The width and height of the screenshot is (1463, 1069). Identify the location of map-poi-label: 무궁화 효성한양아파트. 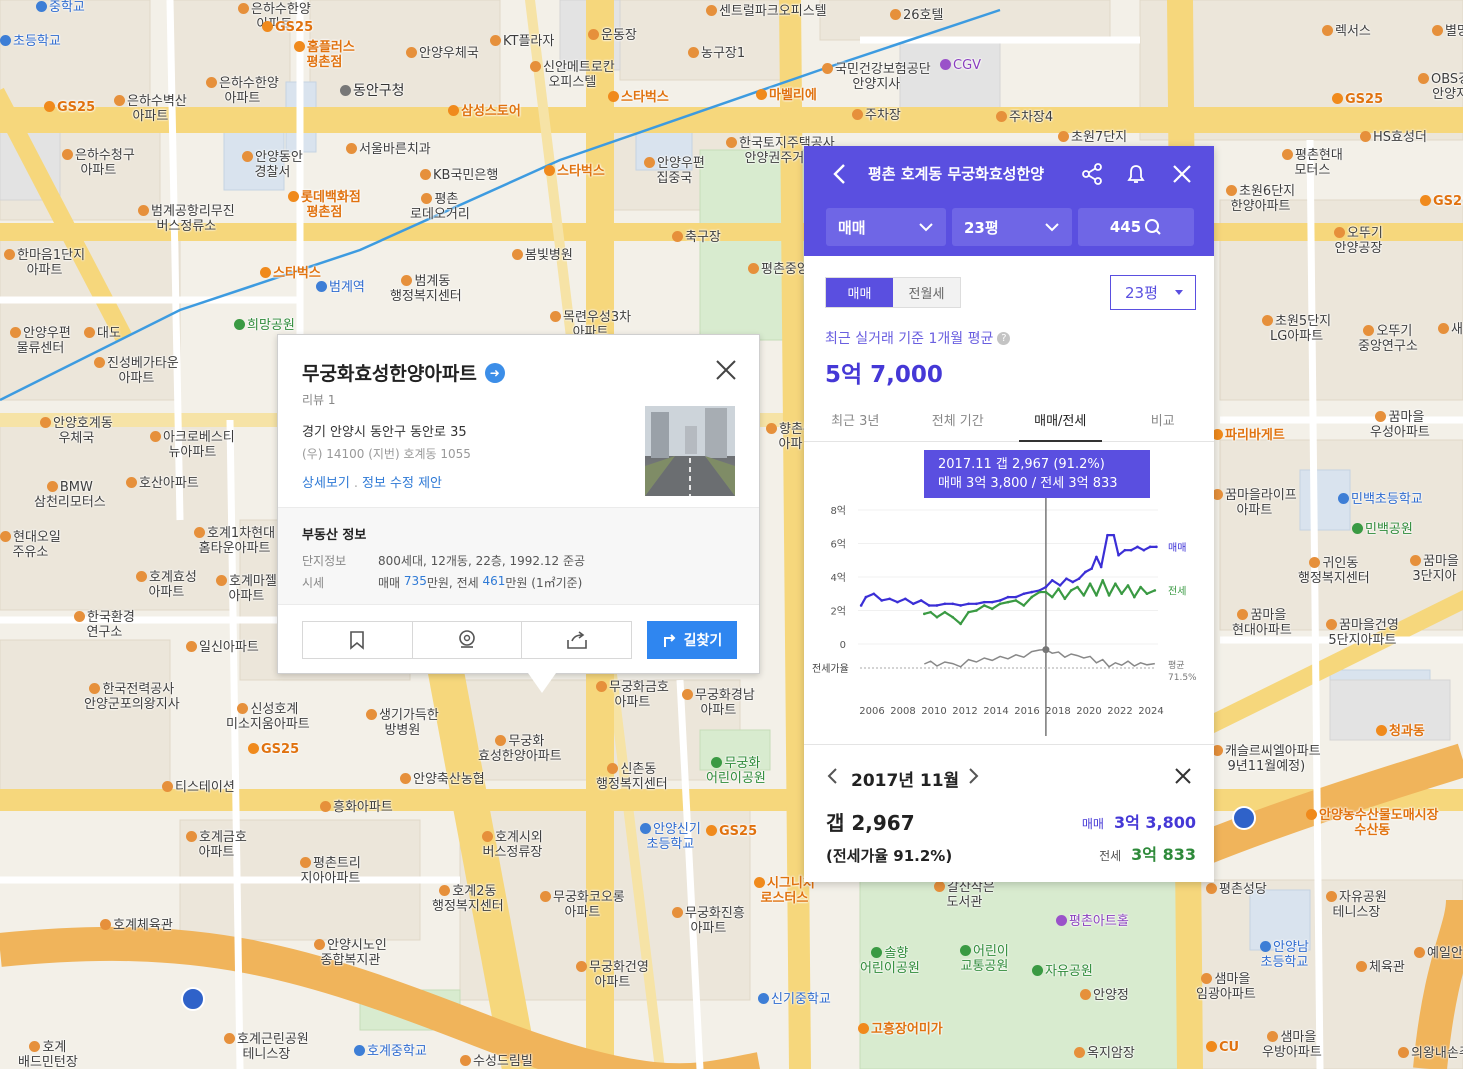
(520, 749).